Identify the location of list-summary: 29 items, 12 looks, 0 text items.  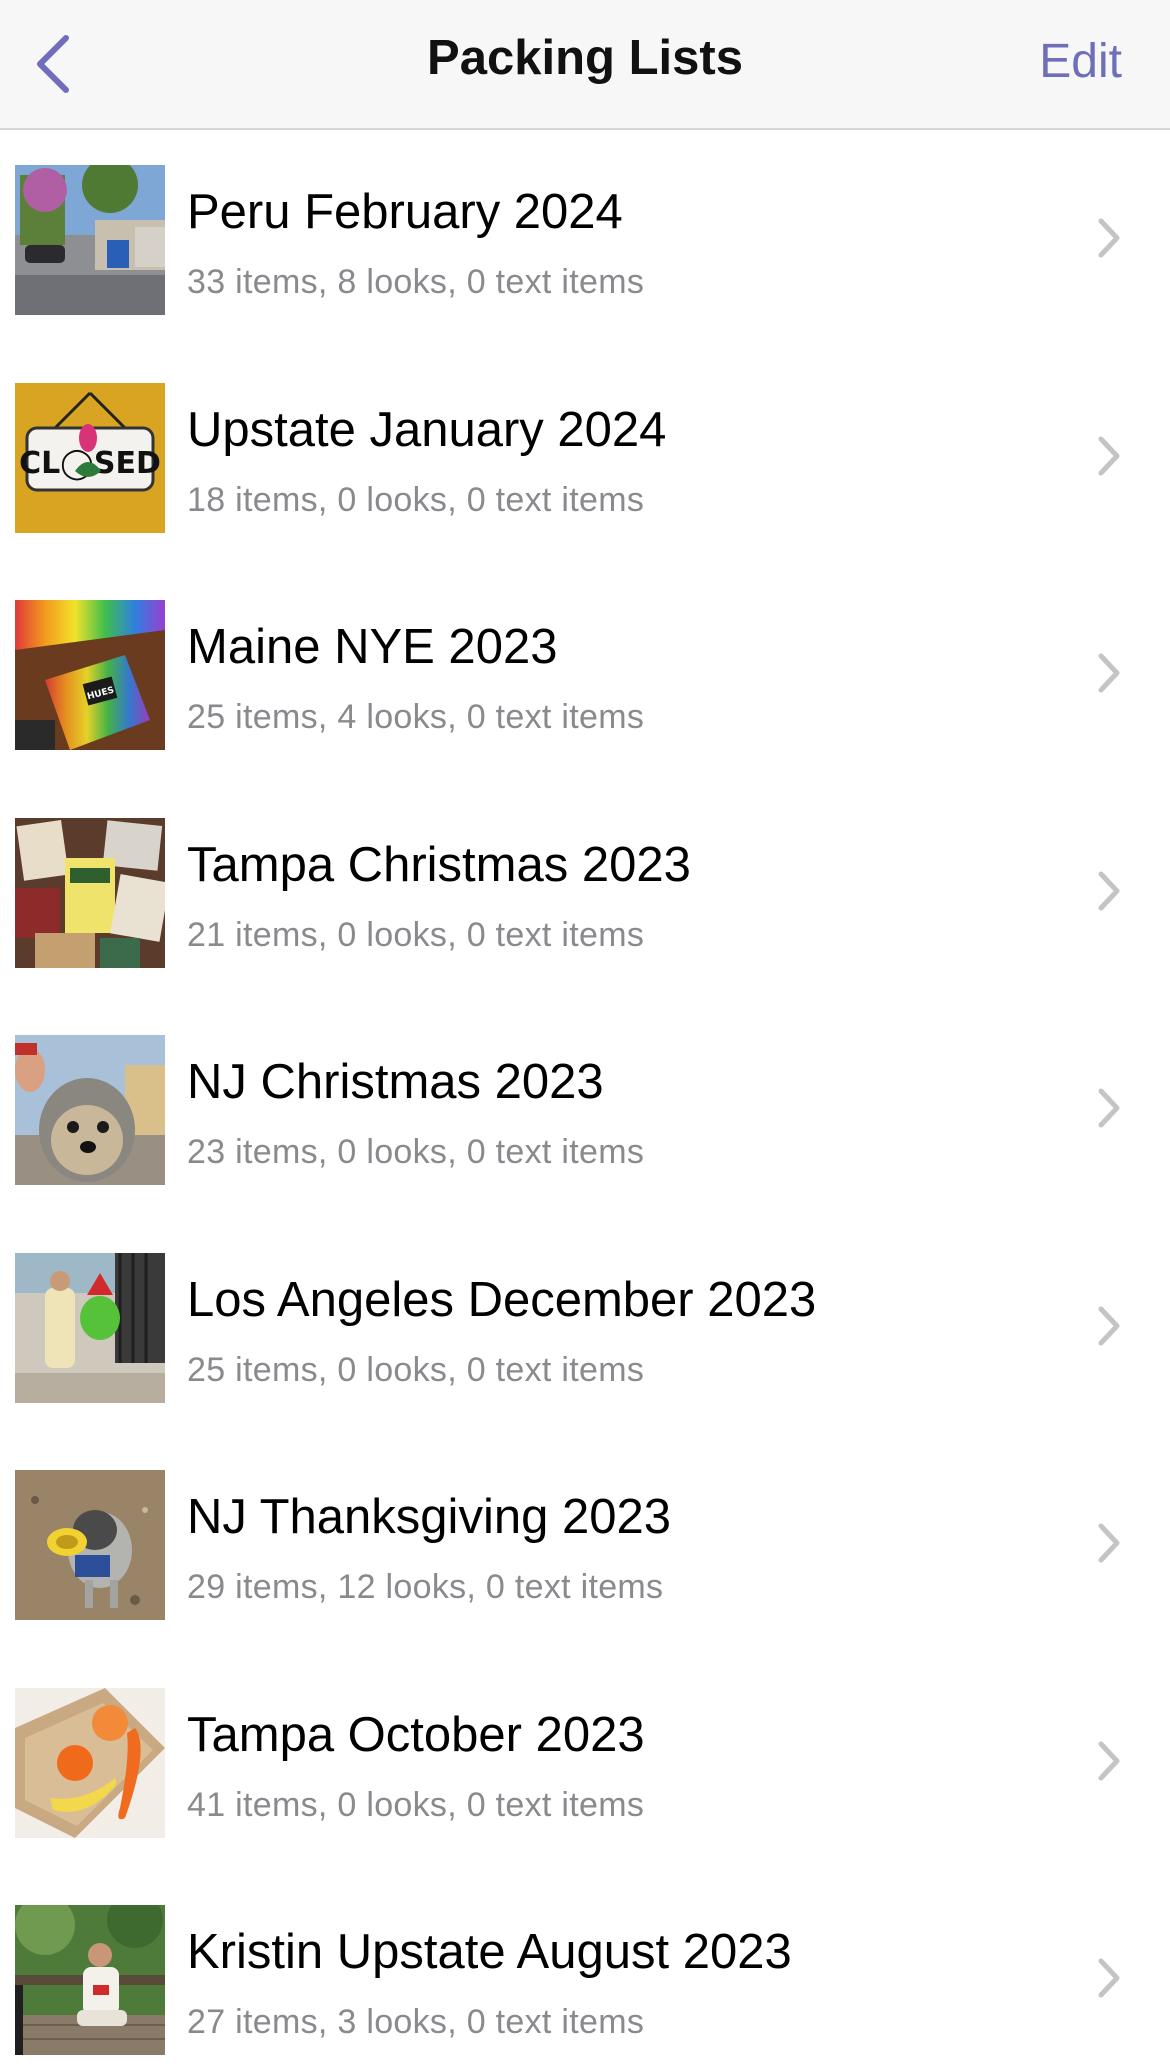
(425, 1587).